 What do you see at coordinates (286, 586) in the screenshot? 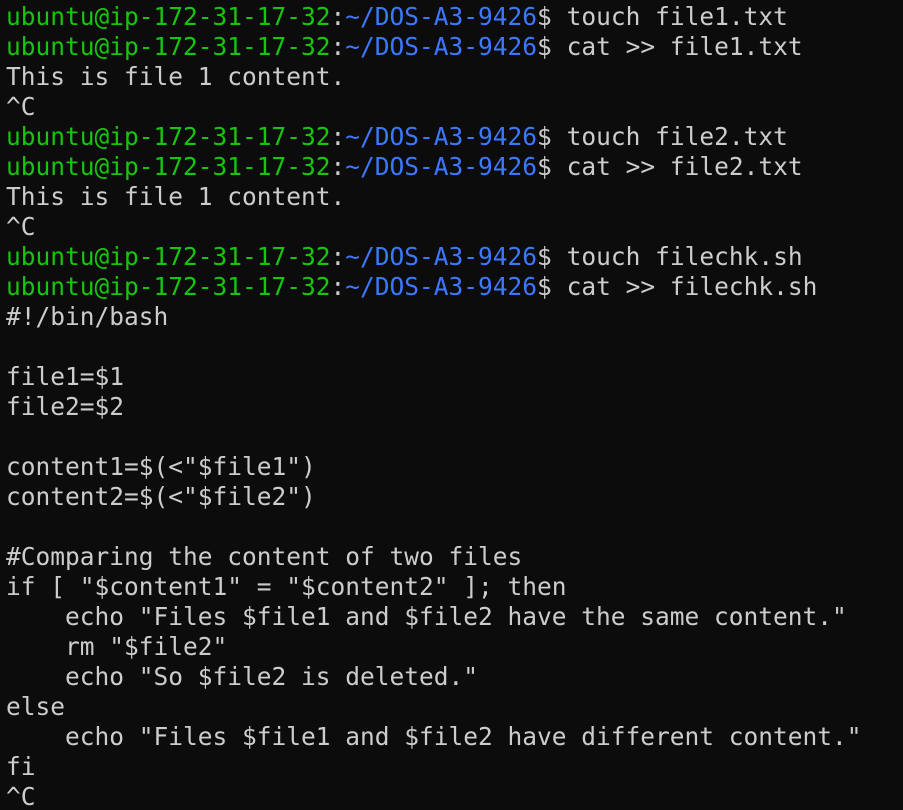
I see `terminal-line-output: if [ "$content1" = "$content2" ]; then` at bounding box center [286, 586].